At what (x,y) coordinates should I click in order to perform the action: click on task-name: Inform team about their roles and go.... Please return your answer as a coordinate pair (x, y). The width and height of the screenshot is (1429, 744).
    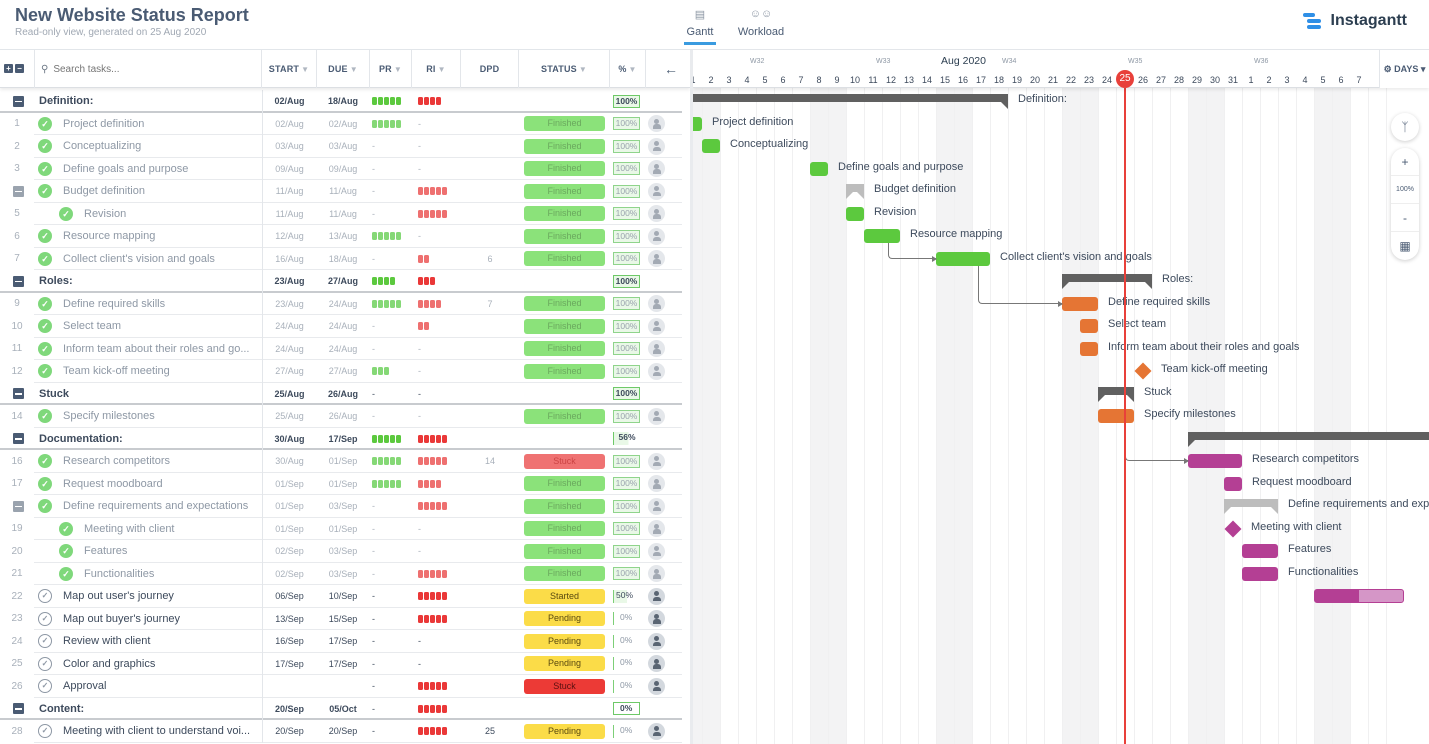
    Looking at the image, I should click on (162, 349).